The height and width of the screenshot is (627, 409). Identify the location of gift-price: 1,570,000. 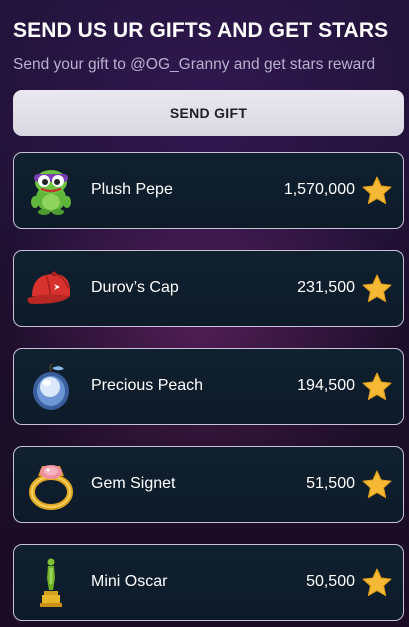
(319, 189).